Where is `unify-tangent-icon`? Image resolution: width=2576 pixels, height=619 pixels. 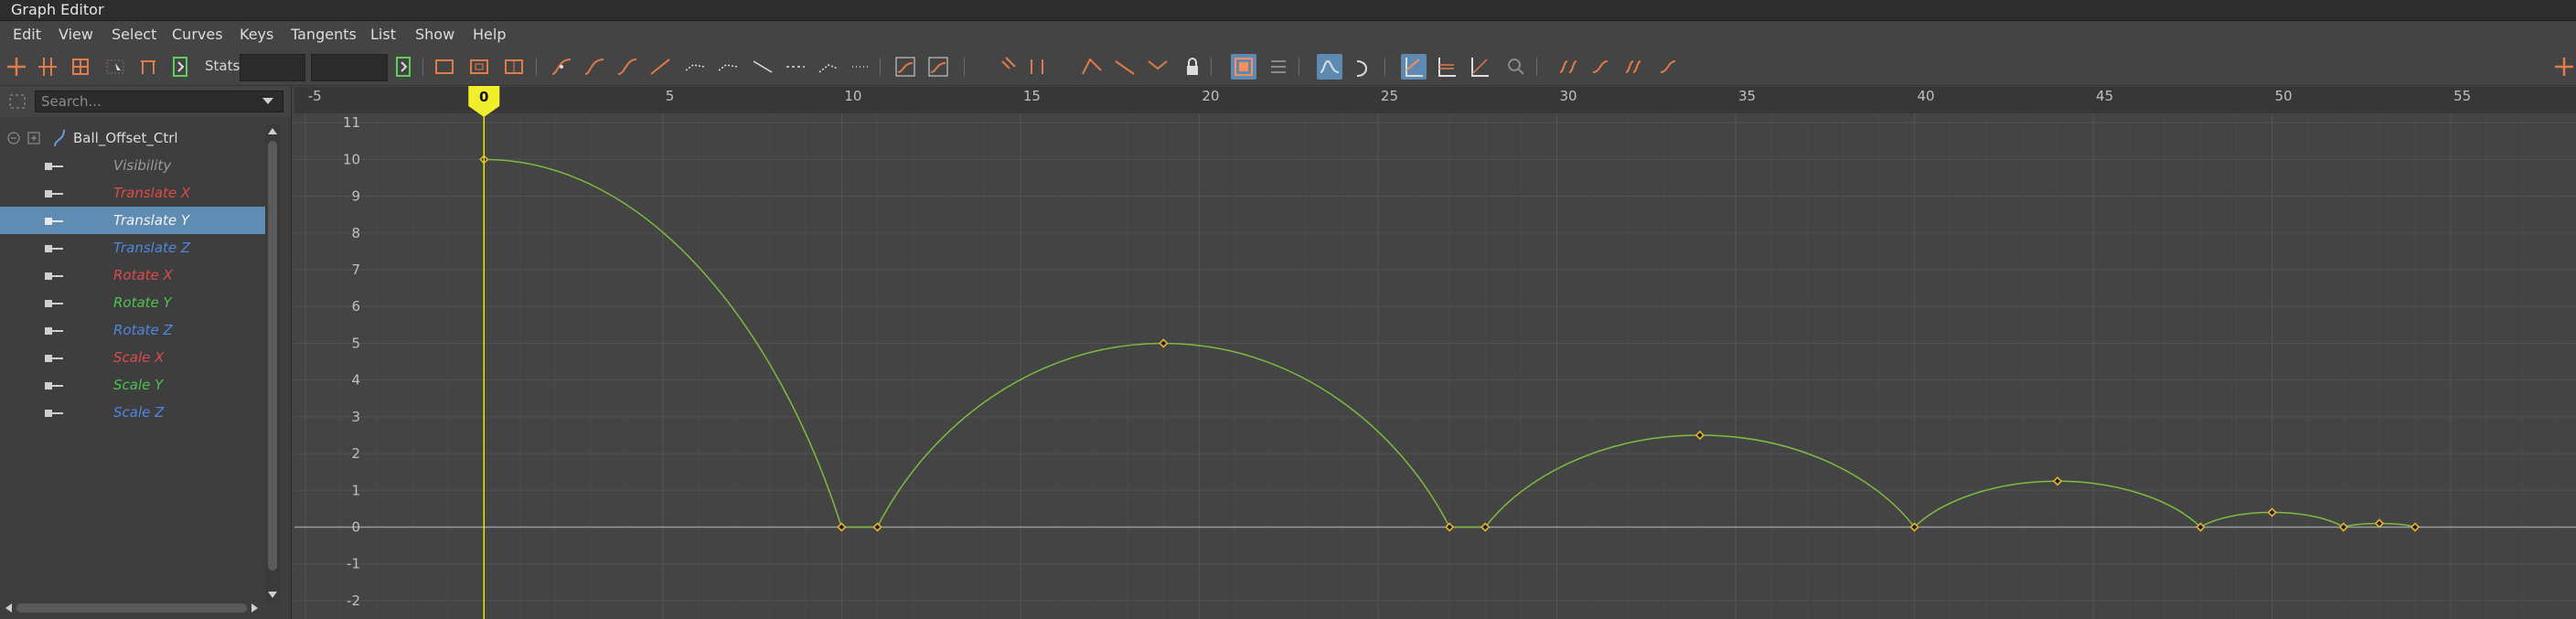 unify-tangent-icon is located at coordinates (828, 67).